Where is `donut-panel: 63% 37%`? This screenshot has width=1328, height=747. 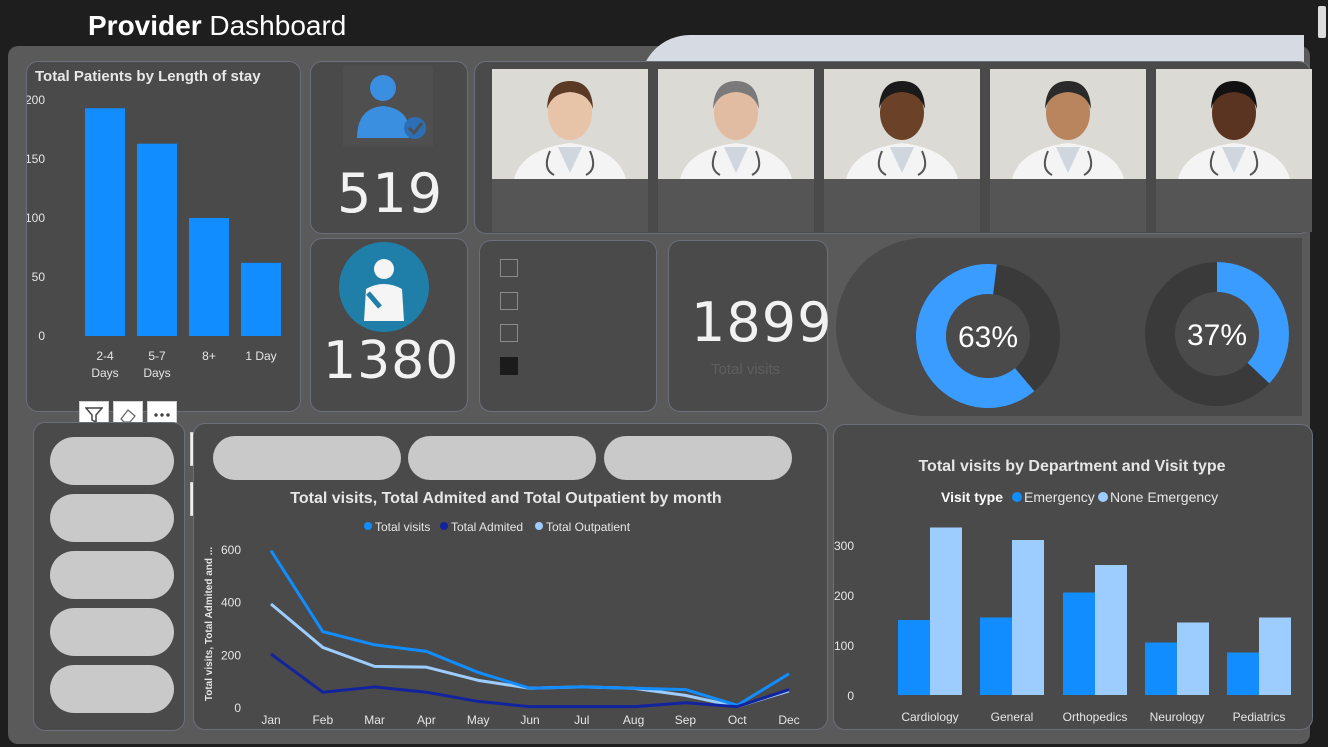
donut-panel: 63% 37% is located at coordinates (1069, 327).